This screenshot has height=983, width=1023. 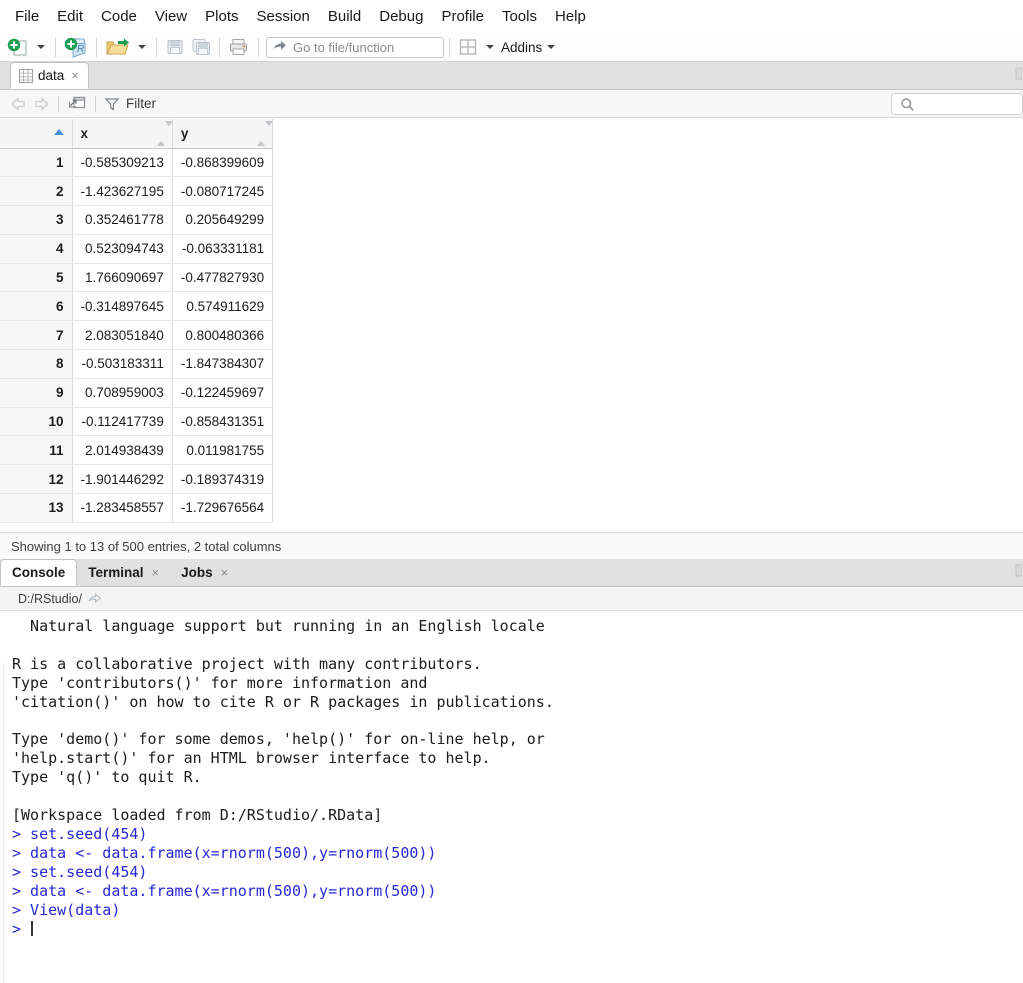 What do you see at coordinates (401, 16) in the screenshot?
I see `menu-item-debug: Debug` at bounding box center [401, 16].